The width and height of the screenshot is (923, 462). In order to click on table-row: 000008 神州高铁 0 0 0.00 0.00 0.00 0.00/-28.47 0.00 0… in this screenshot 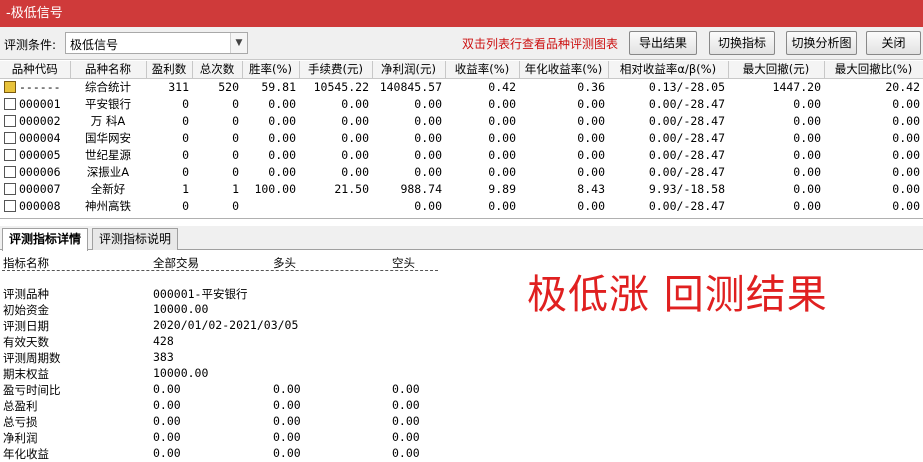, I will do `click(461, 205)`.